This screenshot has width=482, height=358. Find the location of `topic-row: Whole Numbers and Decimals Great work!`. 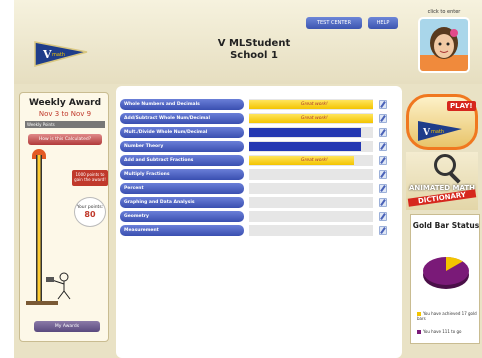

topic-row: Whole Numbers and Decimals Great work! is located at coordinates (259, 104).